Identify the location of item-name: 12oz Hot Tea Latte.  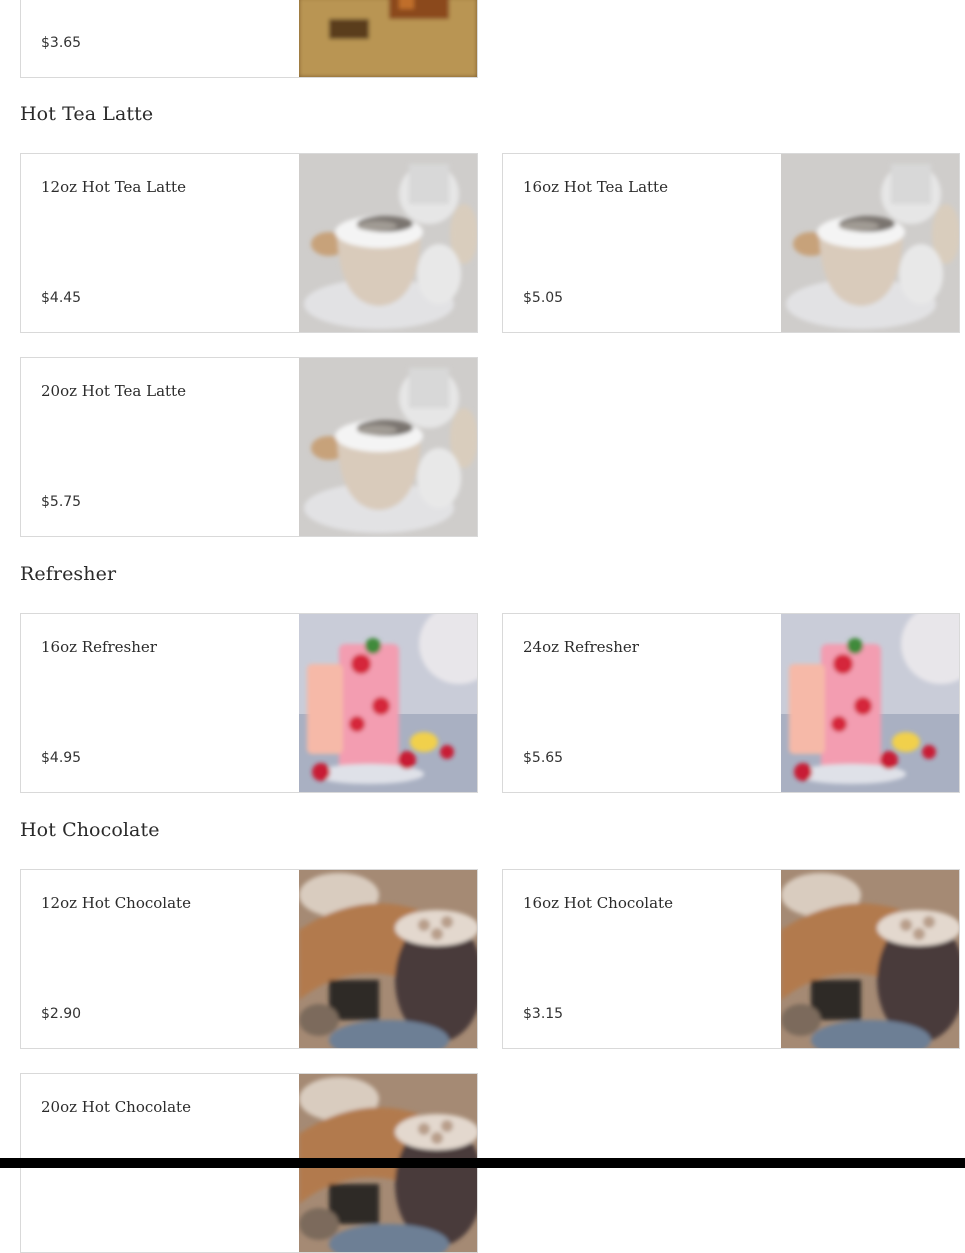
(113, 187).